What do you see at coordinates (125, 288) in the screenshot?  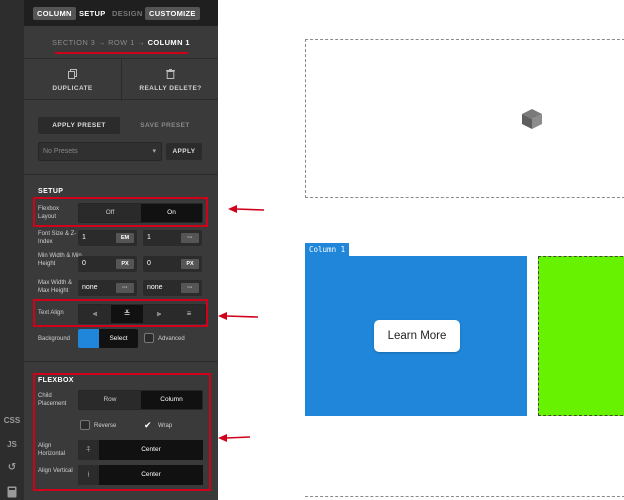 I see `max-width-unit: ···` at bounding box center [125, 288].